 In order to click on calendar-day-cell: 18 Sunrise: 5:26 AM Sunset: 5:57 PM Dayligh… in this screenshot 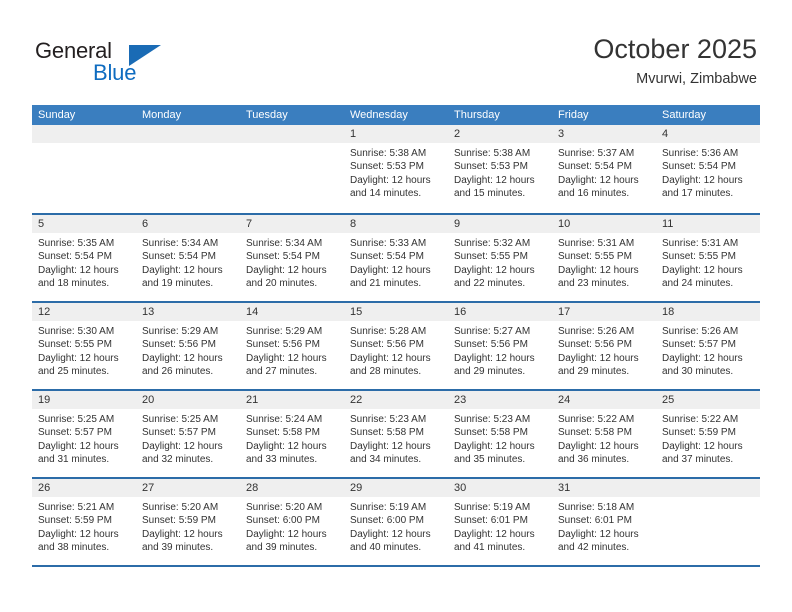, I will do `click(708, 346)`.